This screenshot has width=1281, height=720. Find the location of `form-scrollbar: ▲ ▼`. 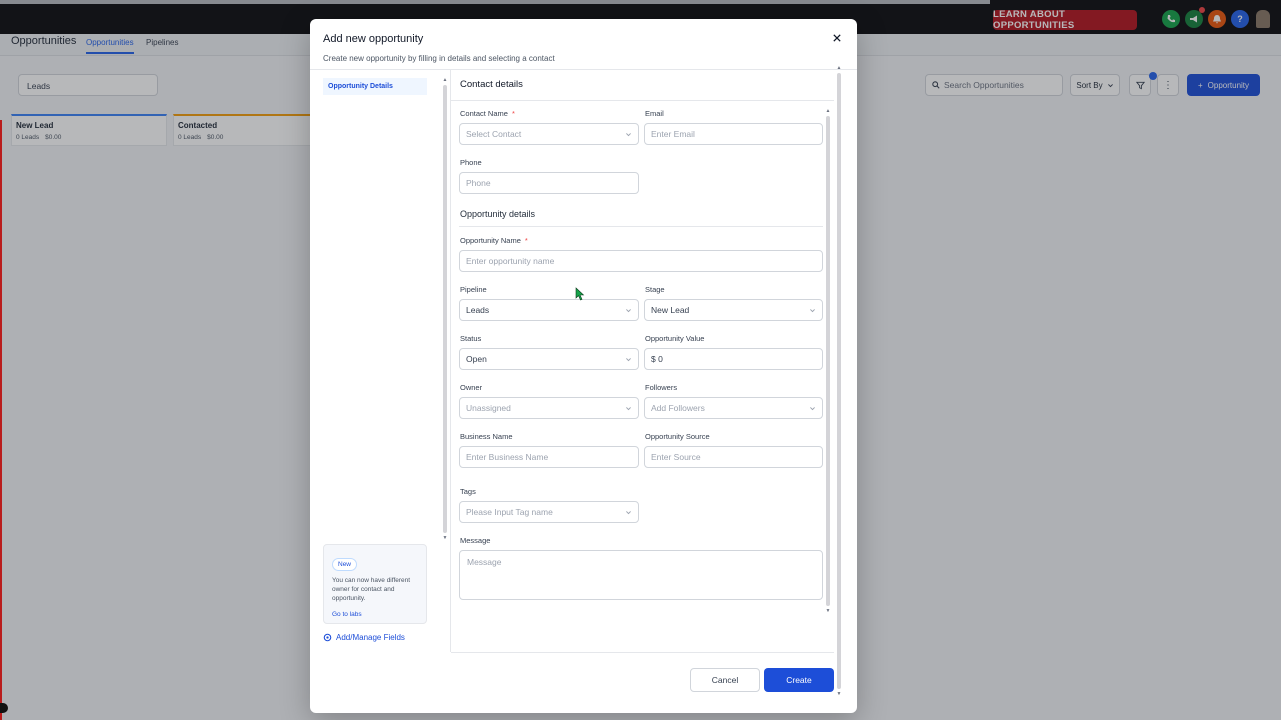

form-scrollbar: ▲ ▼ is located at coordinates (828, 361).